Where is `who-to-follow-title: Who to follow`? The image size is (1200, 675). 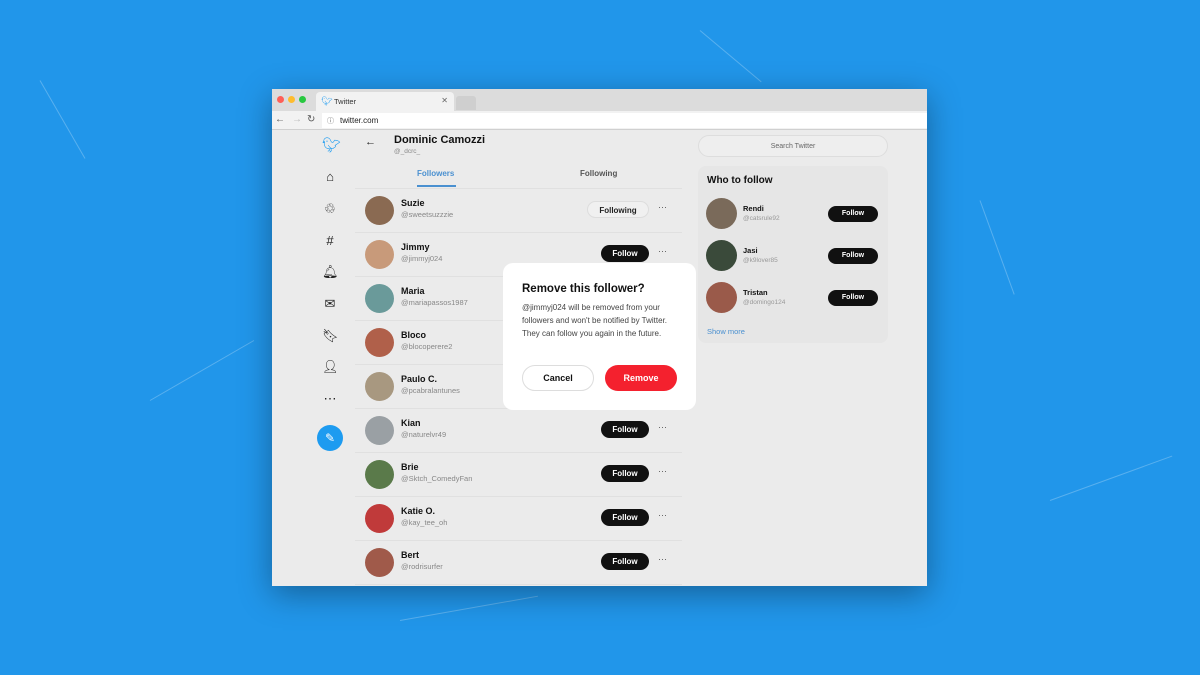 who-to-follow-title: Who to follow is located at coordinates (740, 180).